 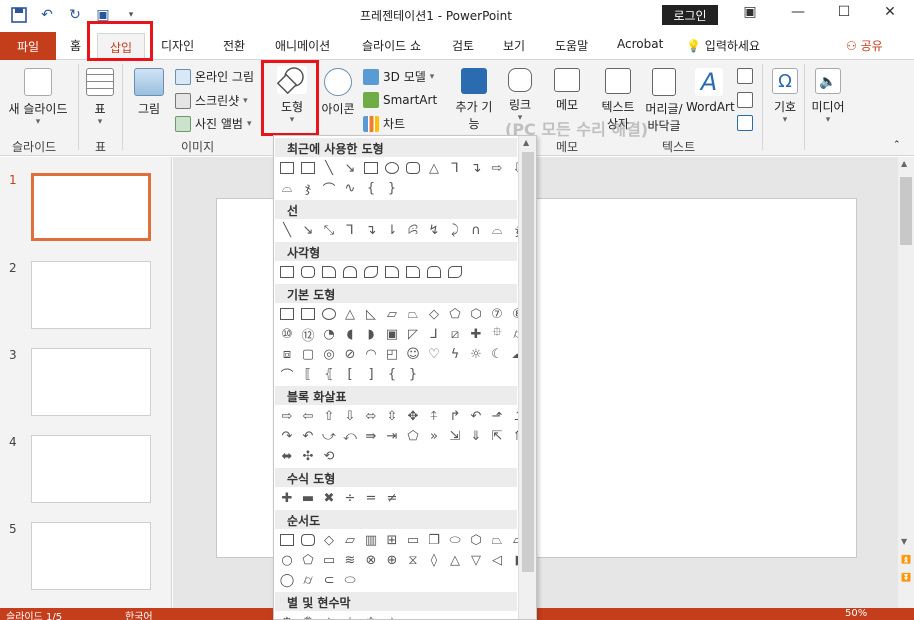 What do you see at coordinates (463, 45) in the screenshot?
I see `tab-review: 검토` at bounding box center [463, 45].